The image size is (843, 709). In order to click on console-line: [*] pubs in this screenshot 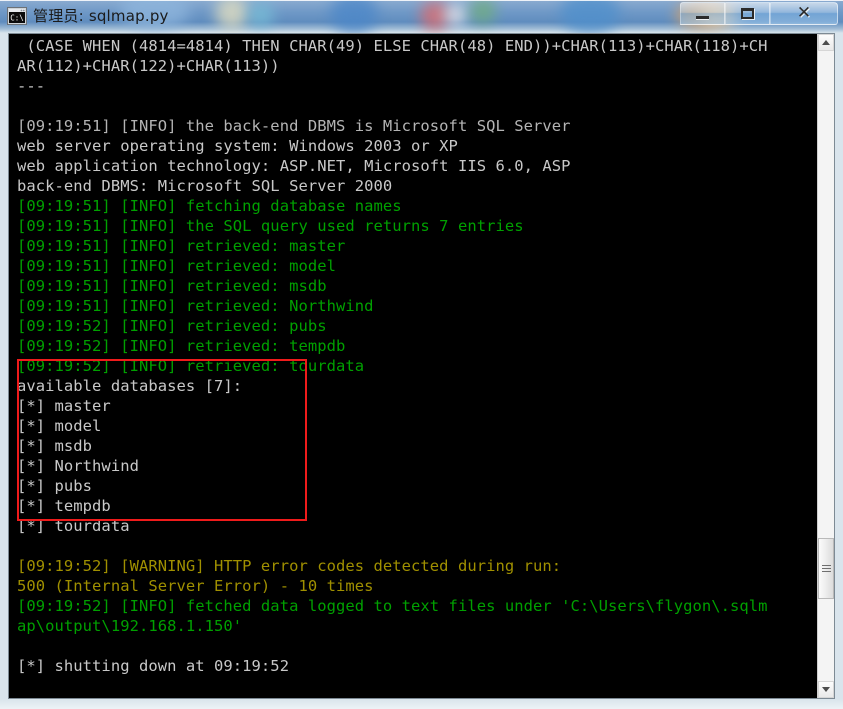, I will do `click(55, 486)`.